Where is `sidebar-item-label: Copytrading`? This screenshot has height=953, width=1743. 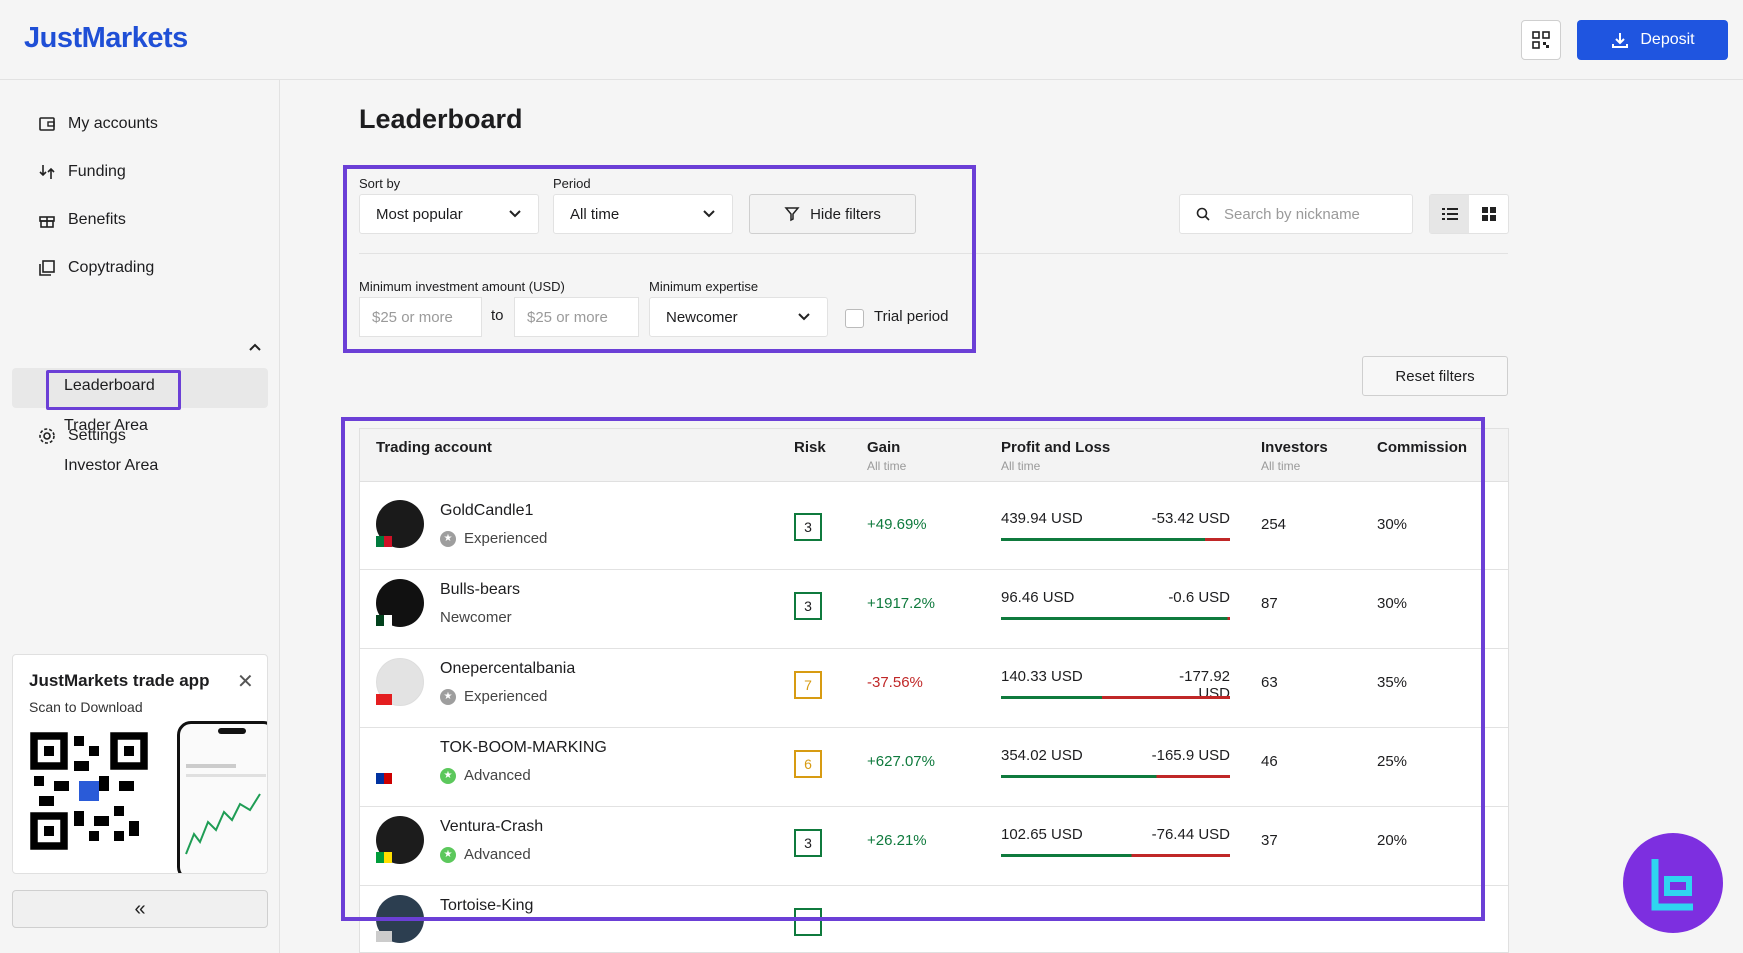 sidebar-item-label: Copytrading is located at coordinates (111, 267).